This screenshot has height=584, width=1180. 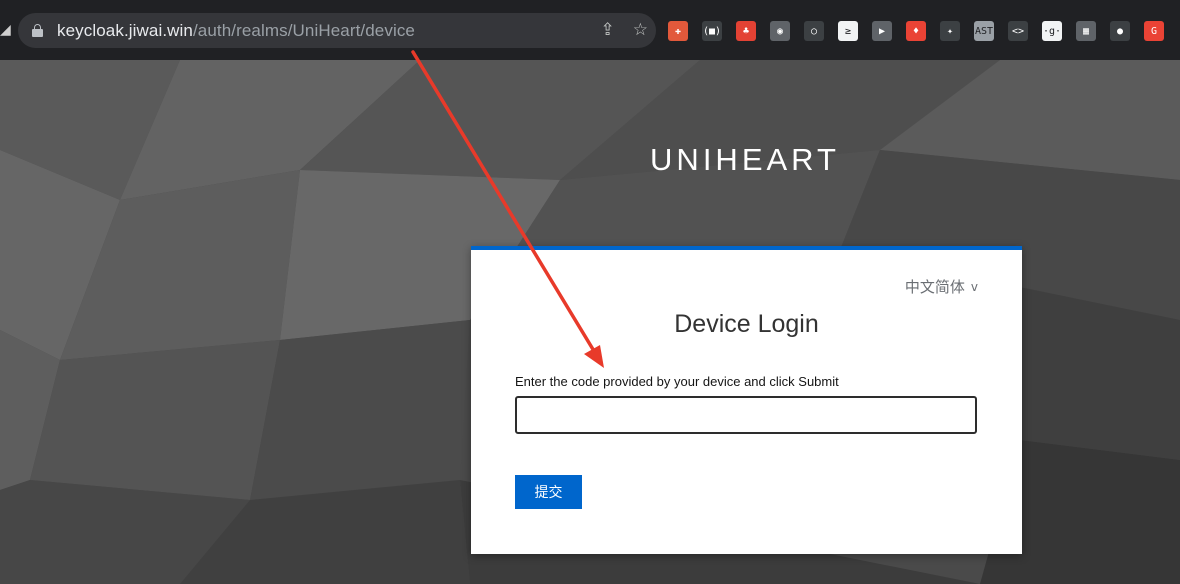 I want to click on camera-extension-icon: ◉, so click(x=780, y=31).